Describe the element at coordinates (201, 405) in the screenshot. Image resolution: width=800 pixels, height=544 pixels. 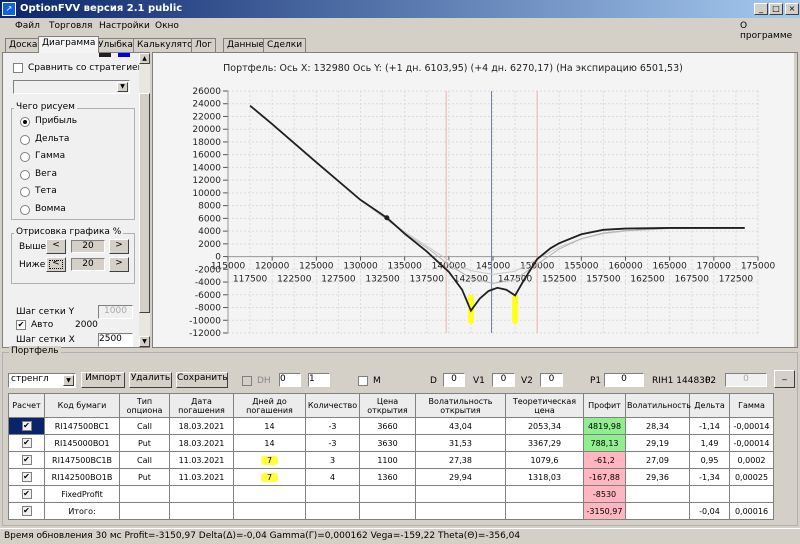
I see `column-header: Дата погашения` at that location.